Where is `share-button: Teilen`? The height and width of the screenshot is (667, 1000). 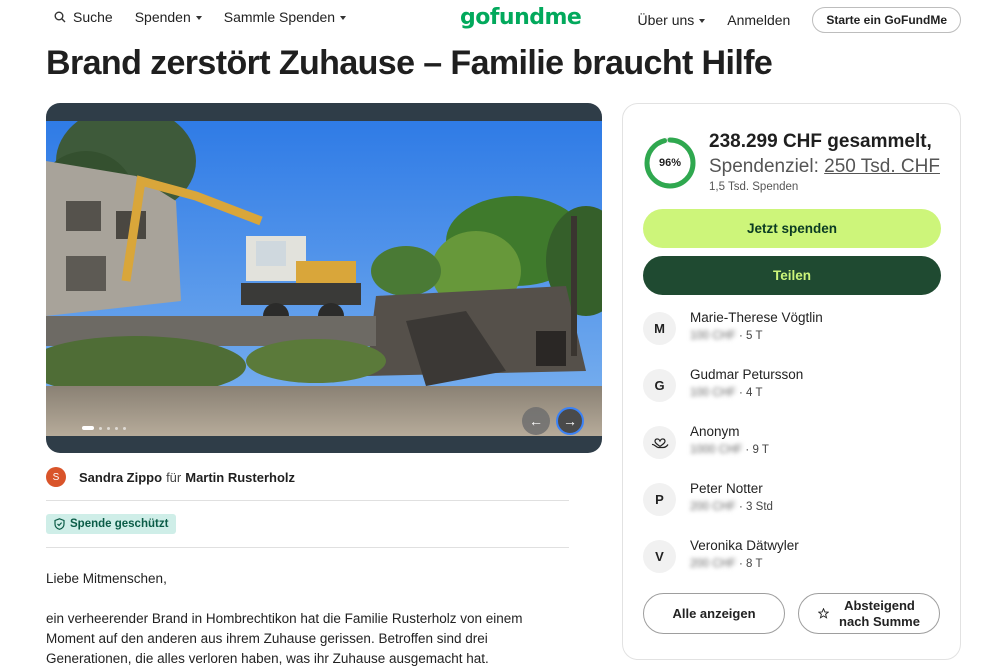 share-button: Teilen is located at coordinates (792, 275).